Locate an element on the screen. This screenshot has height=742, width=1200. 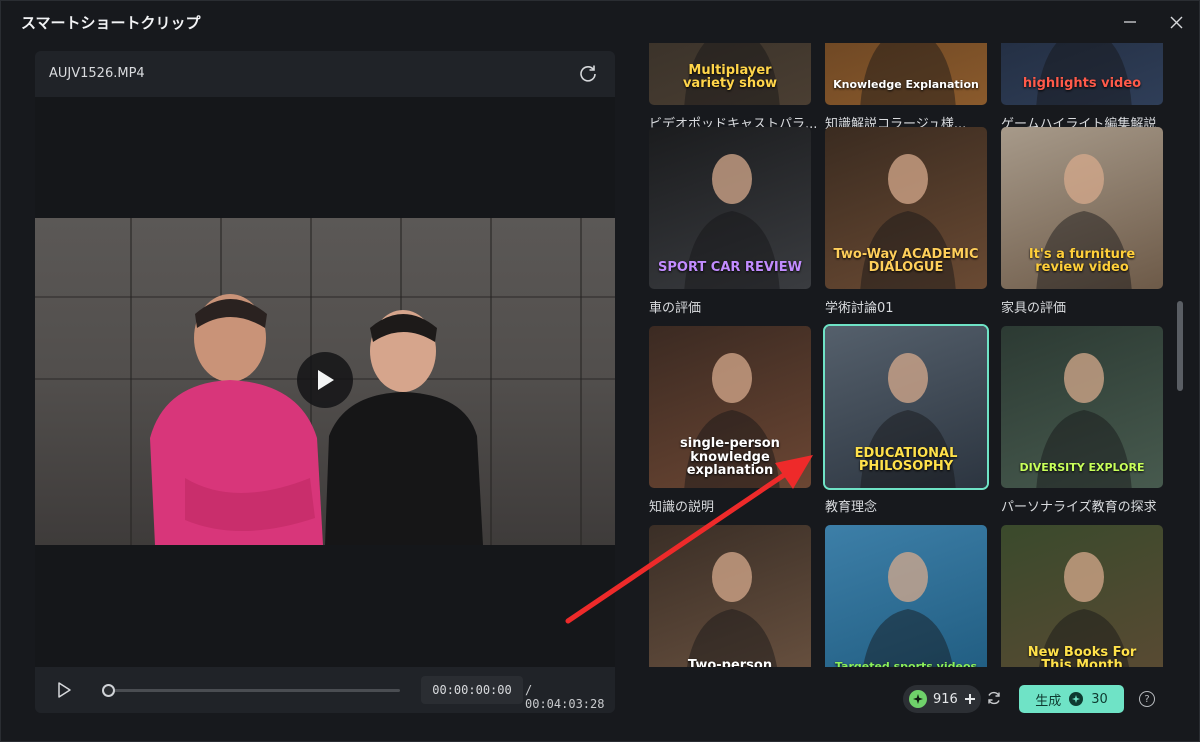
help-icon: ? is located at coordinates (1147, 699).